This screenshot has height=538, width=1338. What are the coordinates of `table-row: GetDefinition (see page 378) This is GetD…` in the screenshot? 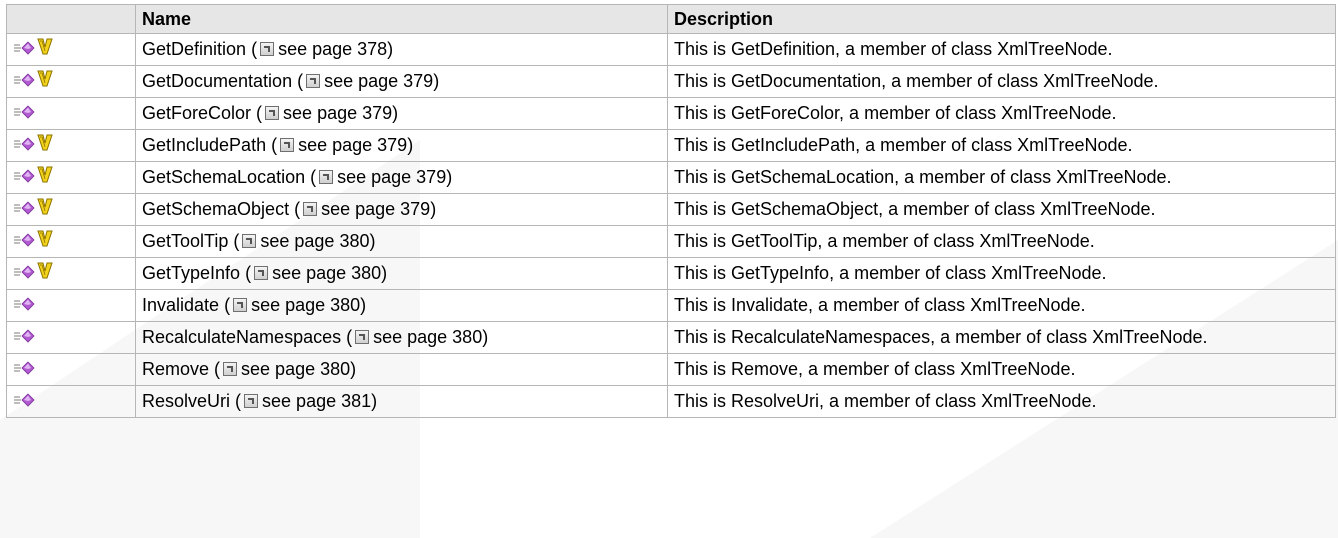 It's located at (671, 49).